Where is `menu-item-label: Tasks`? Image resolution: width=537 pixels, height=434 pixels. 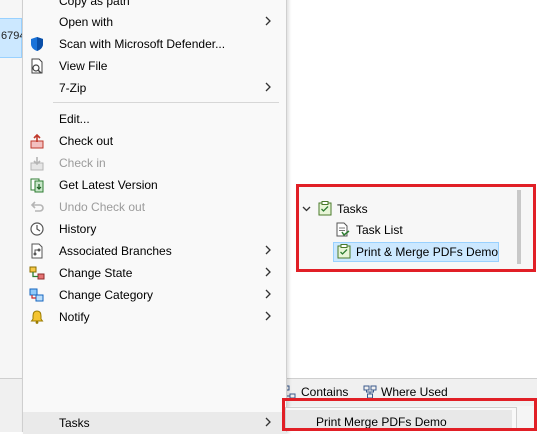 menu-item-label: Tasks is located at coordinates (74, 423).